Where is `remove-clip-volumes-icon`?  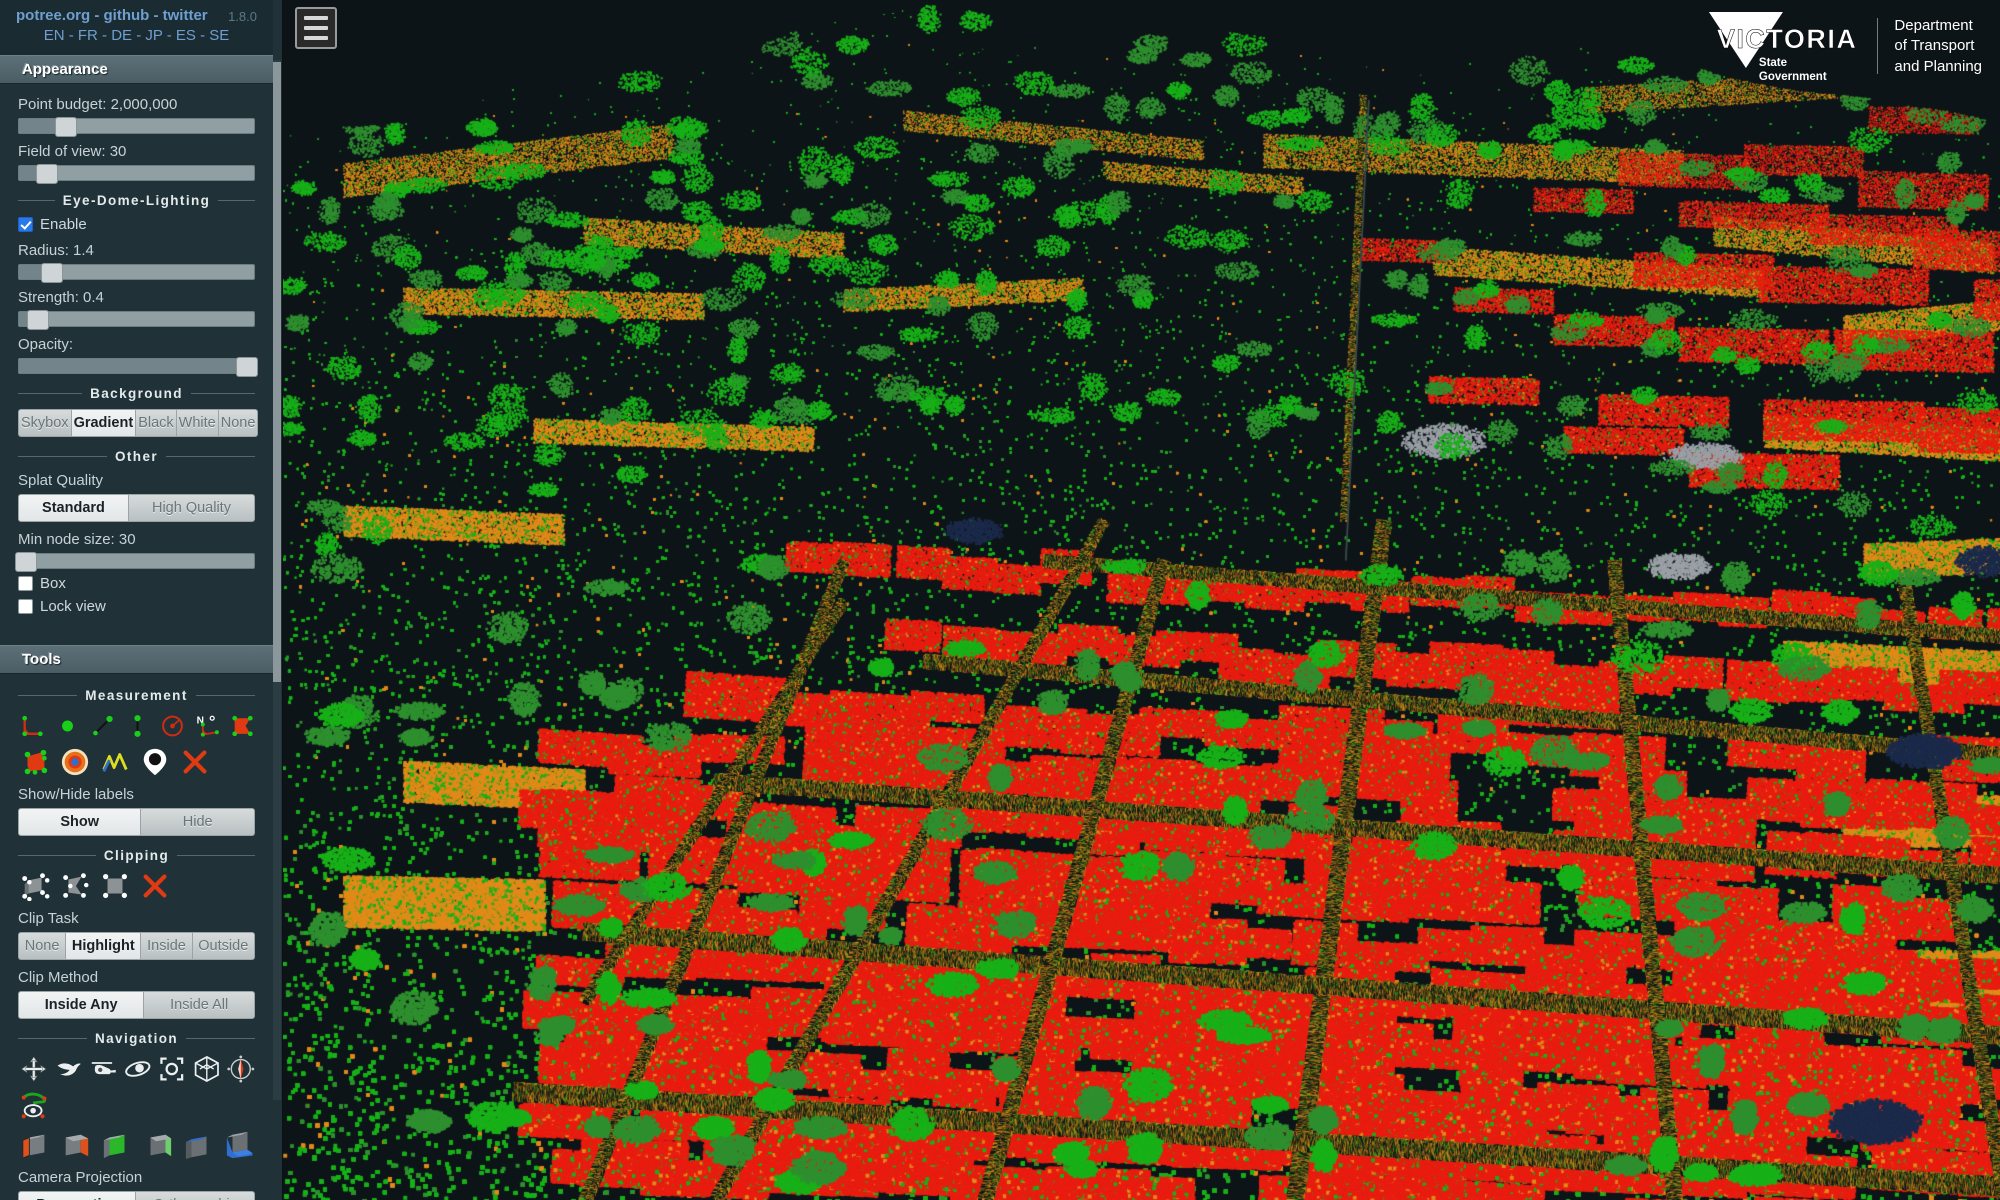 remove-clip-volumes-icon is located at coordinates (155, 886).